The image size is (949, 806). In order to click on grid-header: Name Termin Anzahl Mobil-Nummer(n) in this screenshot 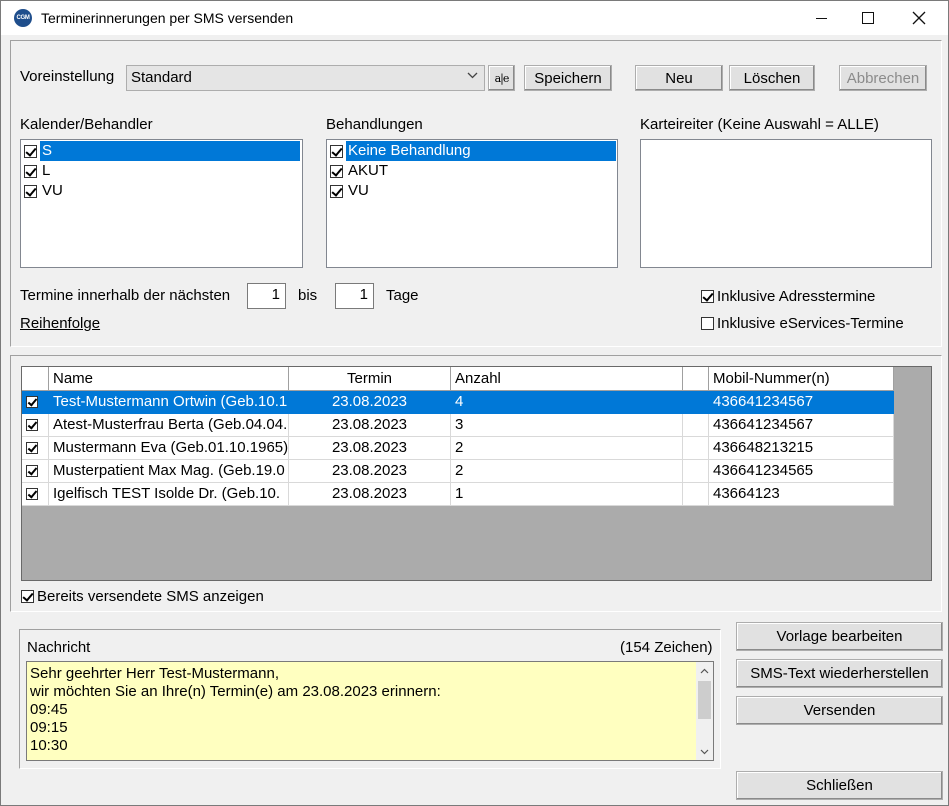, I will do `click(458, 379)`.